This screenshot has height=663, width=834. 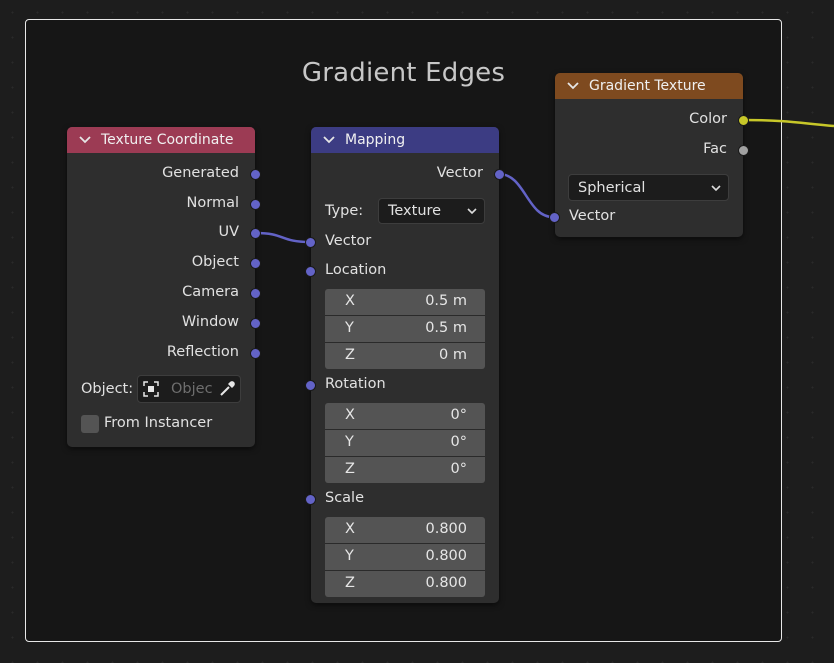 I want to click on location-x-value: 0.5 m, so click(x=446, y=301).